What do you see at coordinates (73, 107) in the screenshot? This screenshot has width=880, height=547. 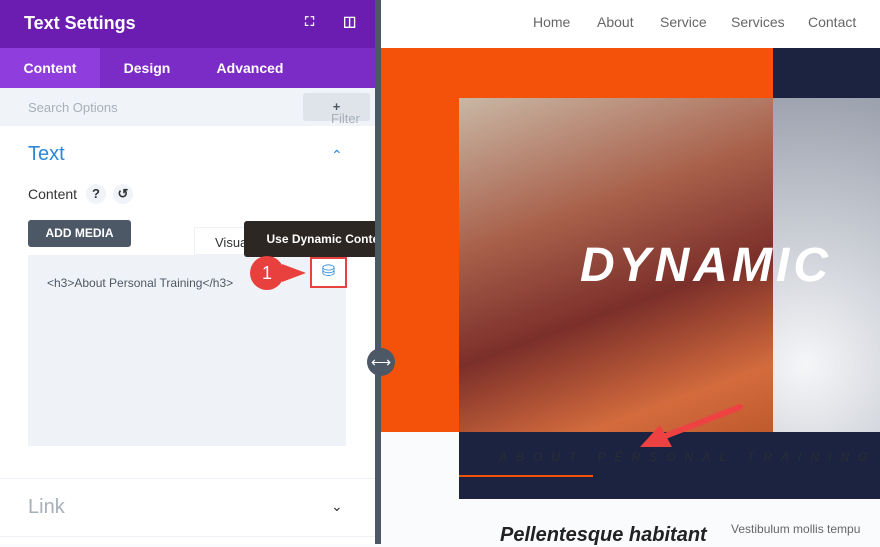 I see `search-input: Search Options` at bounding box center [73, 107].